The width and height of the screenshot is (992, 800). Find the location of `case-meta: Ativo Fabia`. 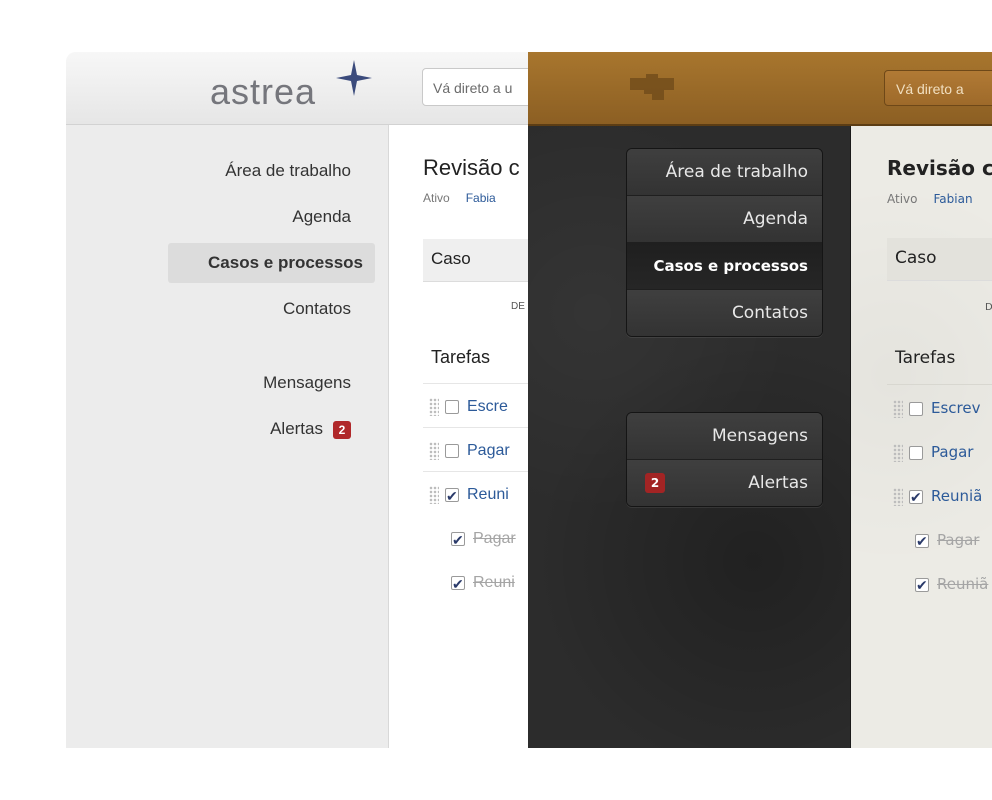

case-meta: Ativo Fabia is located at coordinates (459, 198).